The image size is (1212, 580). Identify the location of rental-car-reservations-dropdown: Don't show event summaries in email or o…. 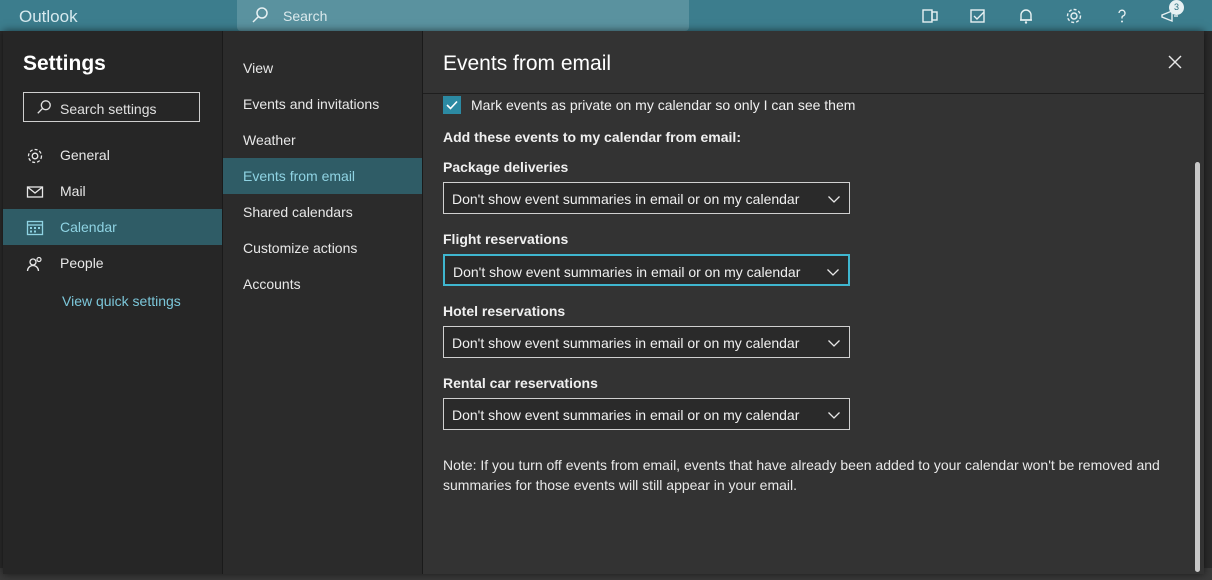
(646, 414).